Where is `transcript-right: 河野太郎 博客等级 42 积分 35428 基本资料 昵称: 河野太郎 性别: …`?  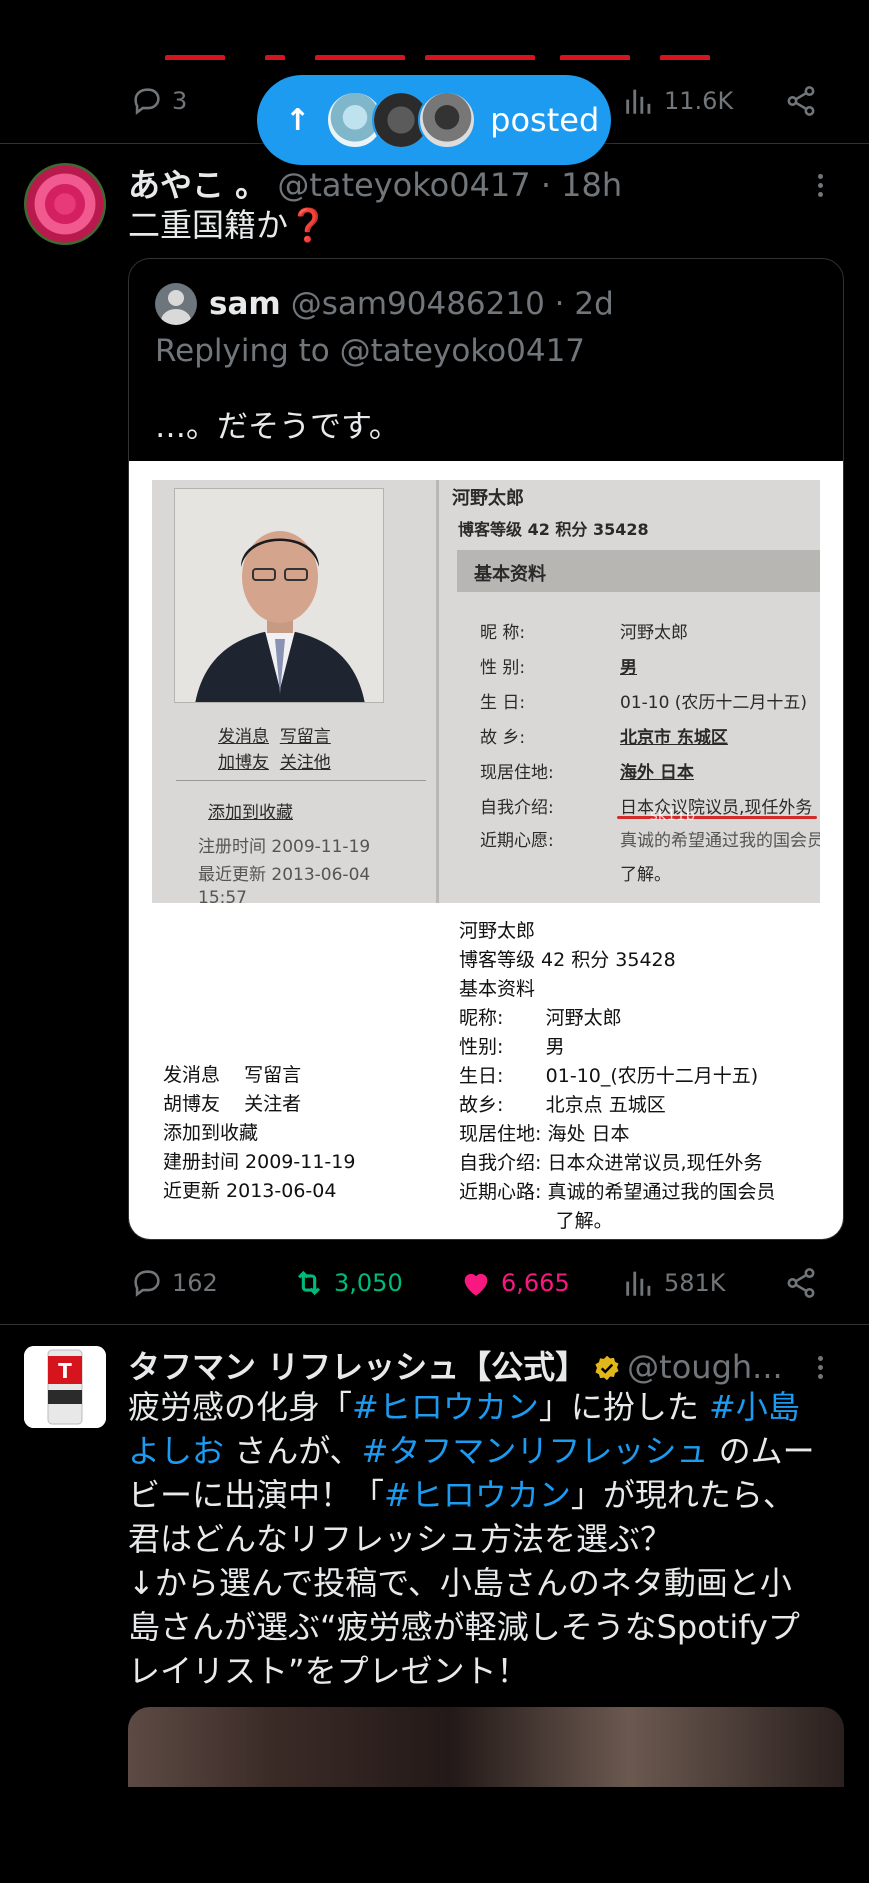 transcript-right: 河野太郎 博客等级 42 积分 35428 基本资料 昵称: 河野太郎 性别: … is located at coordinates (617, 1076).